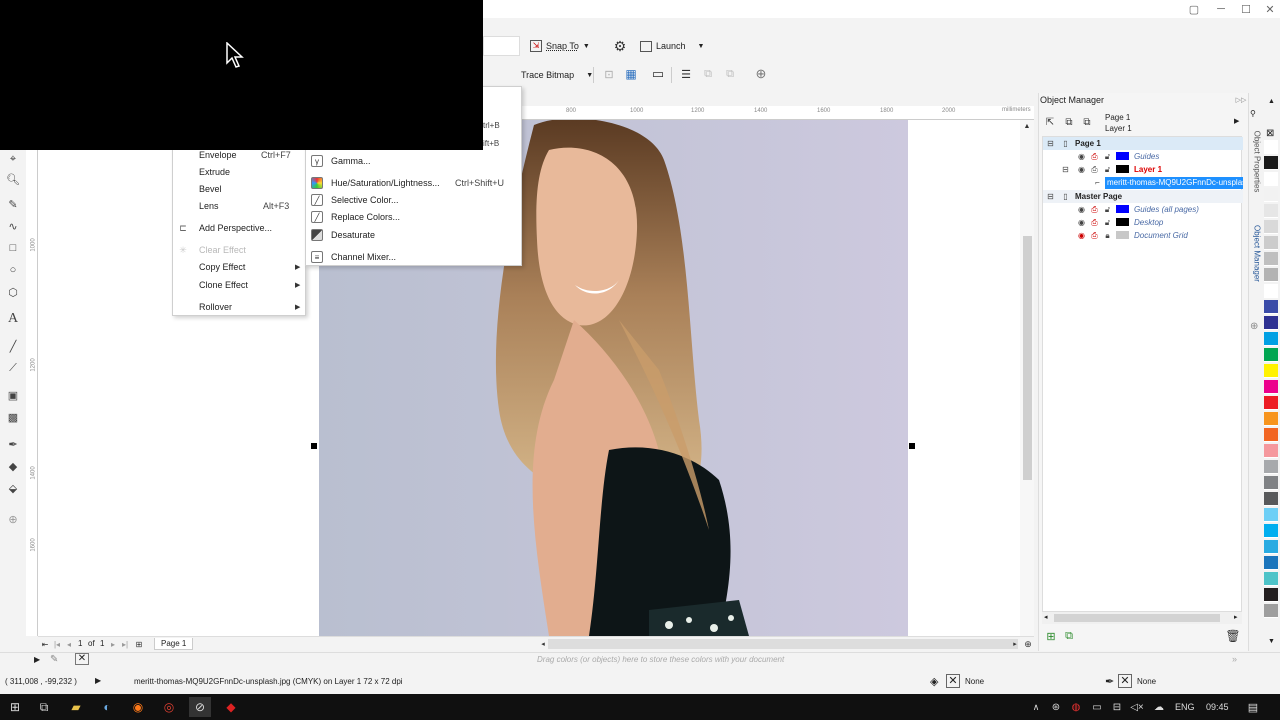  Describe the element at coordinates (13, 488) in the screenshot. I see `smart-fill-tool-icon: ⬙` at that location.